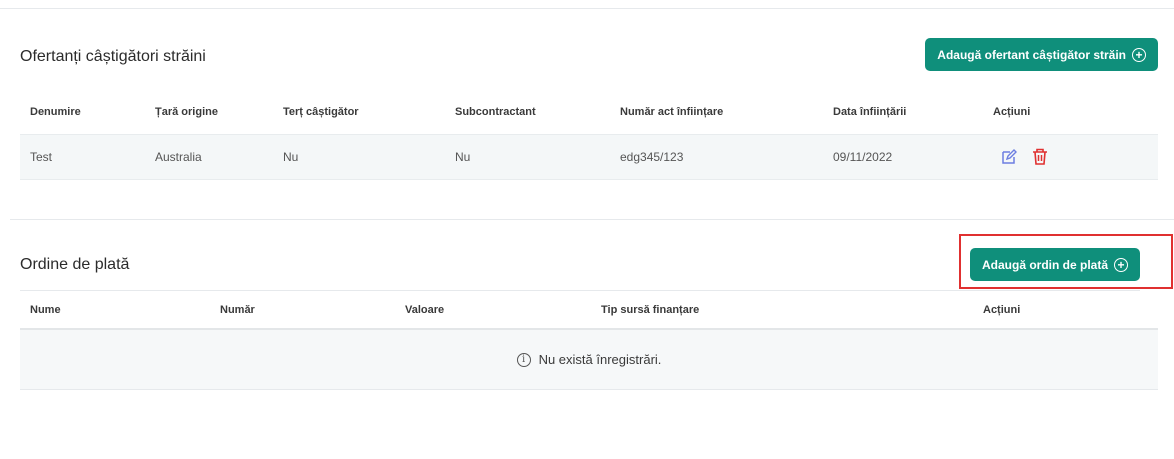 This screenshot has width=1174, height=459. What do you see at coordinates (1139, 54) in the screenshot?
I see `plus-circle-icon: +` at bounding box center [1139, 54].